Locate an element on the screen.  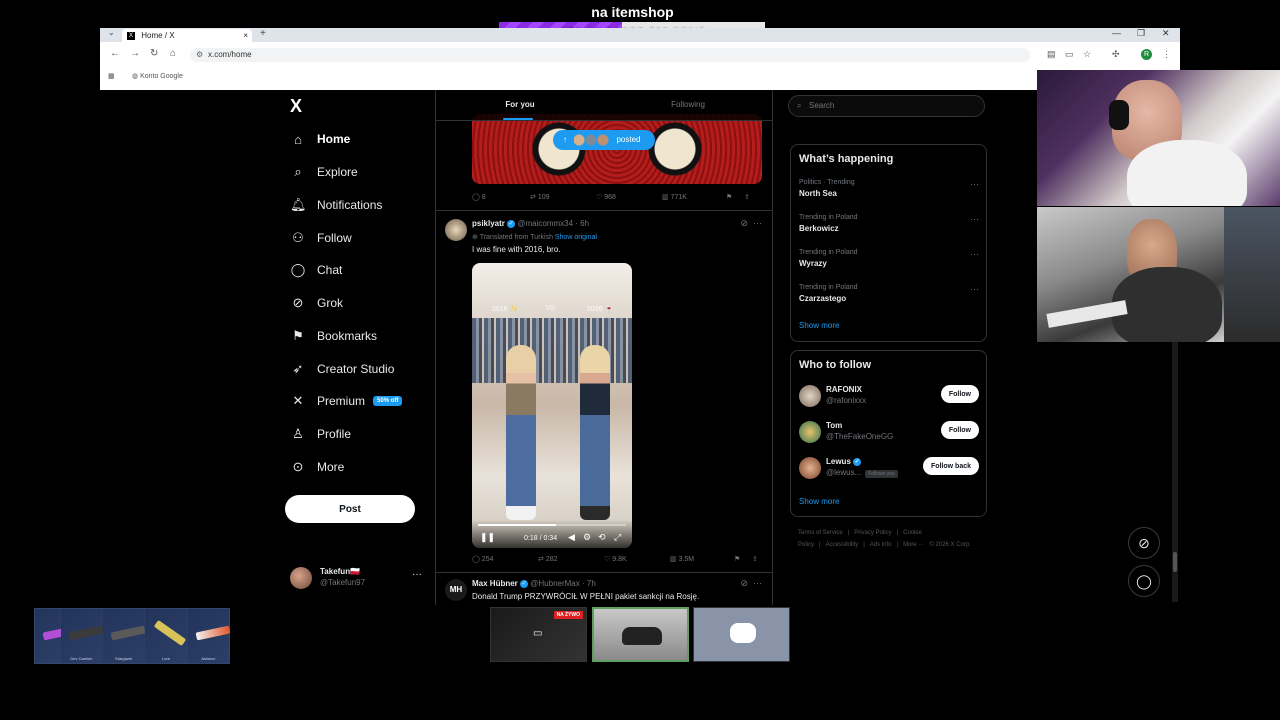
messages-icon: ◯ is located at coordinates (1144, 581).